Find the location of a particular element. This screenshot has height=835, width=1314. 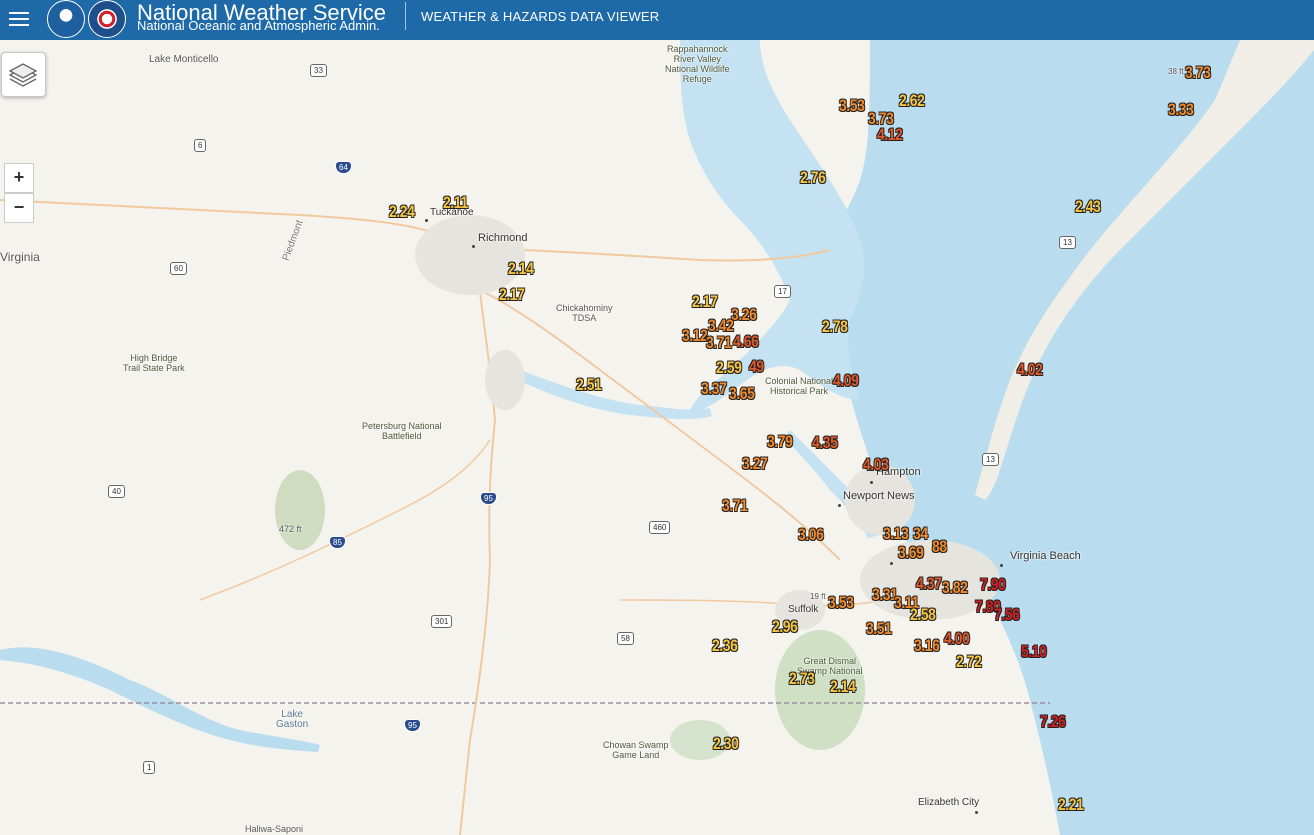

precip-value-label: 2.58 is located at coordinates (923, 614).